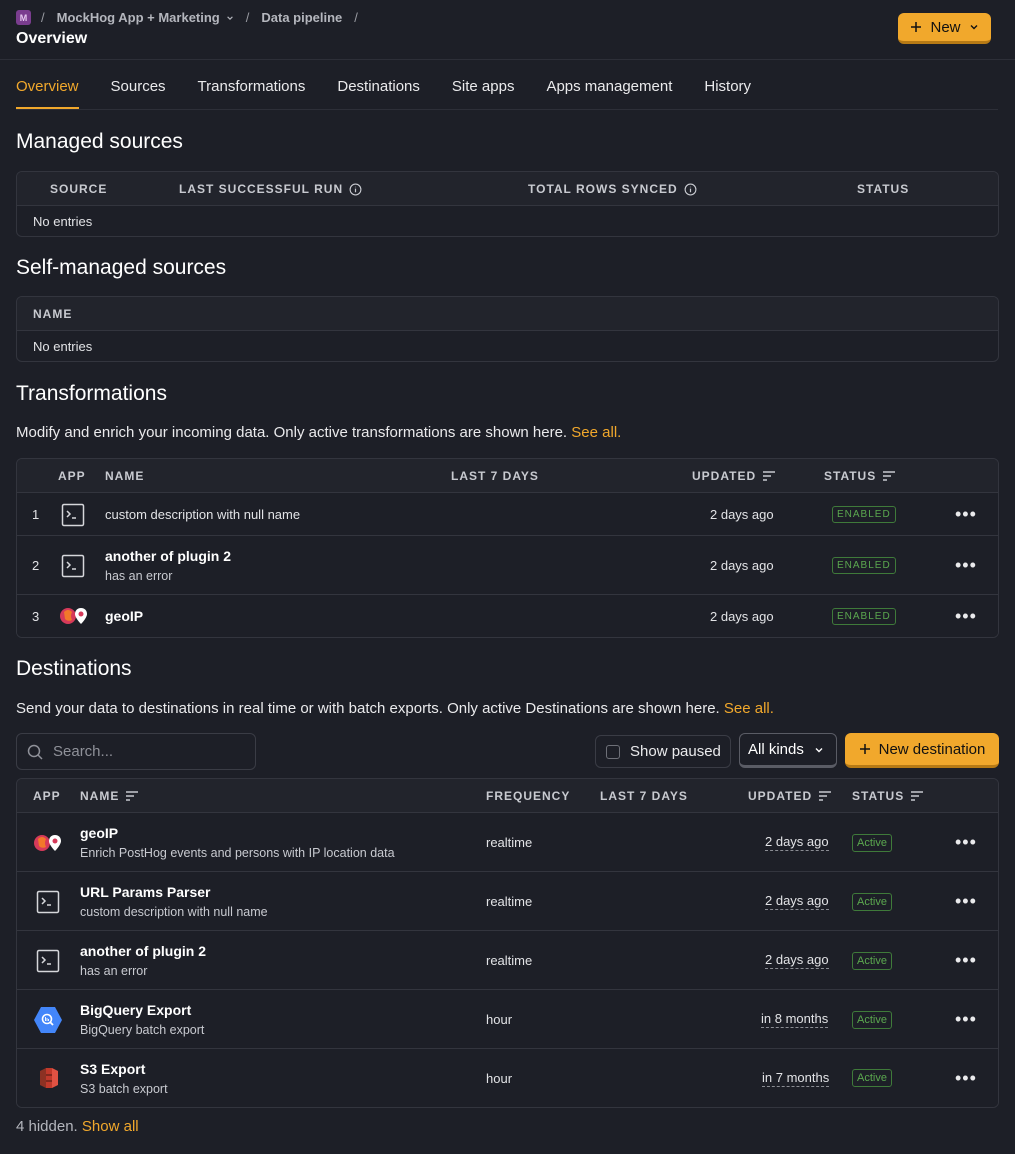 The width and height of the screenshot is (1015, 1154). Describe the element at coordinates (125, 476) in the screenshot. I see `column-header: NAME` at that location.